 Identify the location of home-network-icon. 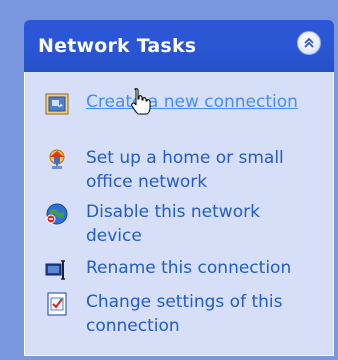
(57, 159).